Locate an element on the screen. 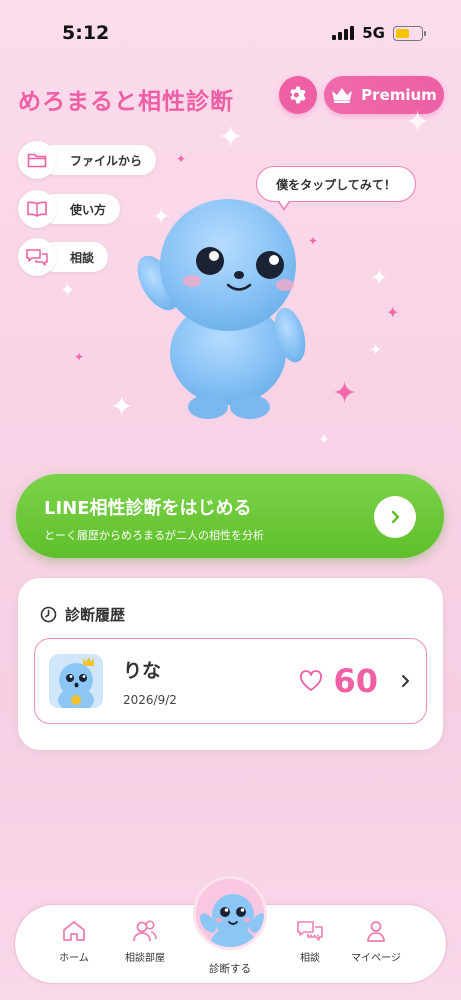 The height and width of the screenshot is (1000, 461). user-icon is located at coordinates (376, 931).